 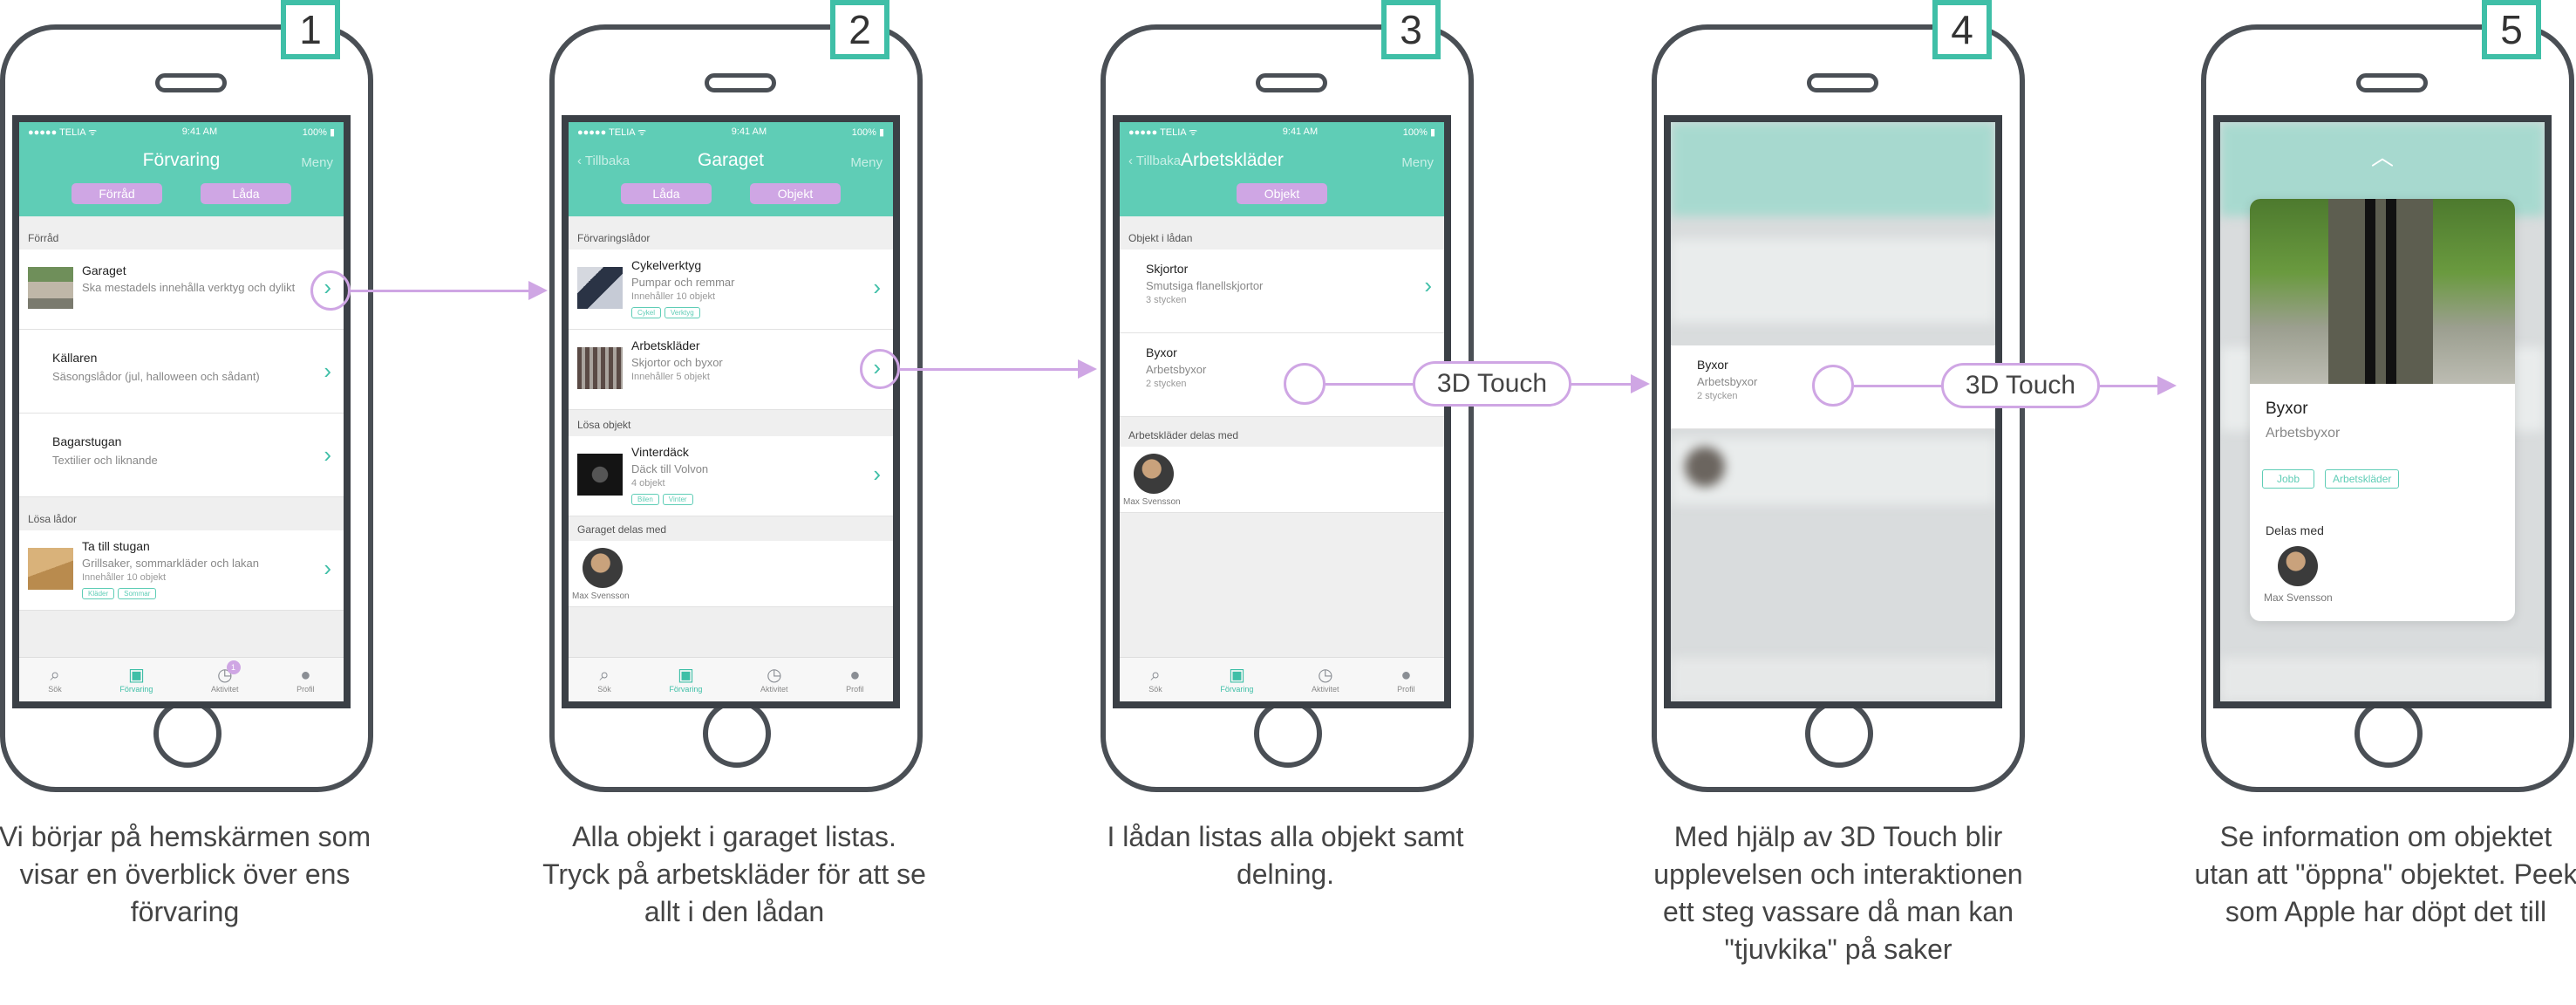 I want to click on section-header: Förråd, so click(x=43, y=238).